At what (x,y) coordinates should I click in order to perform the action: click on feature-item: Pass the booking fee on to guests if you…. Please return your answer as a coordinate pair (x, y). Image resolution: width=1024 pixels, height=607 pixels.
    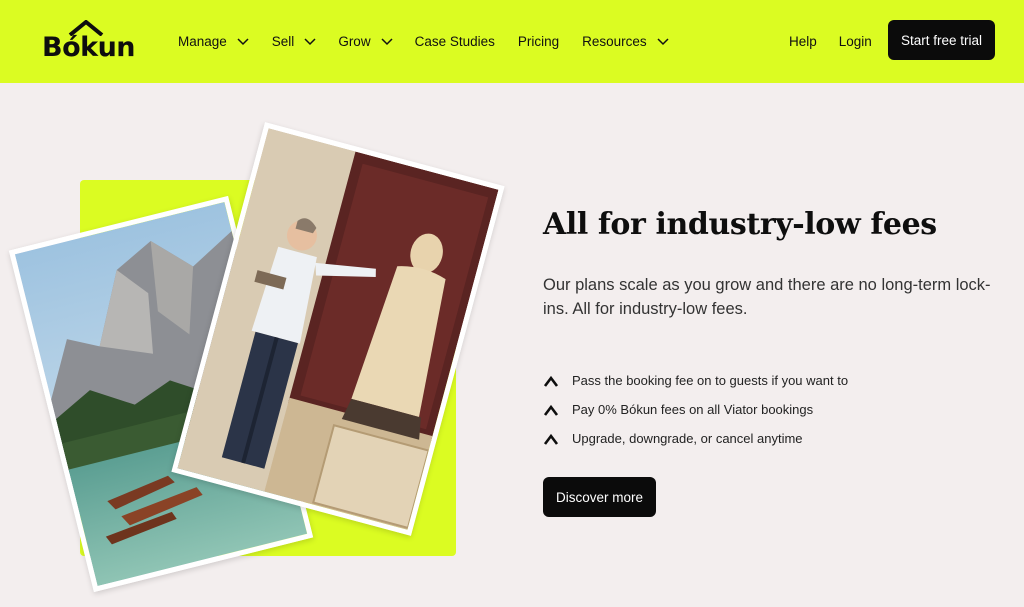
    Looking at the image, I should click on (695, 380).